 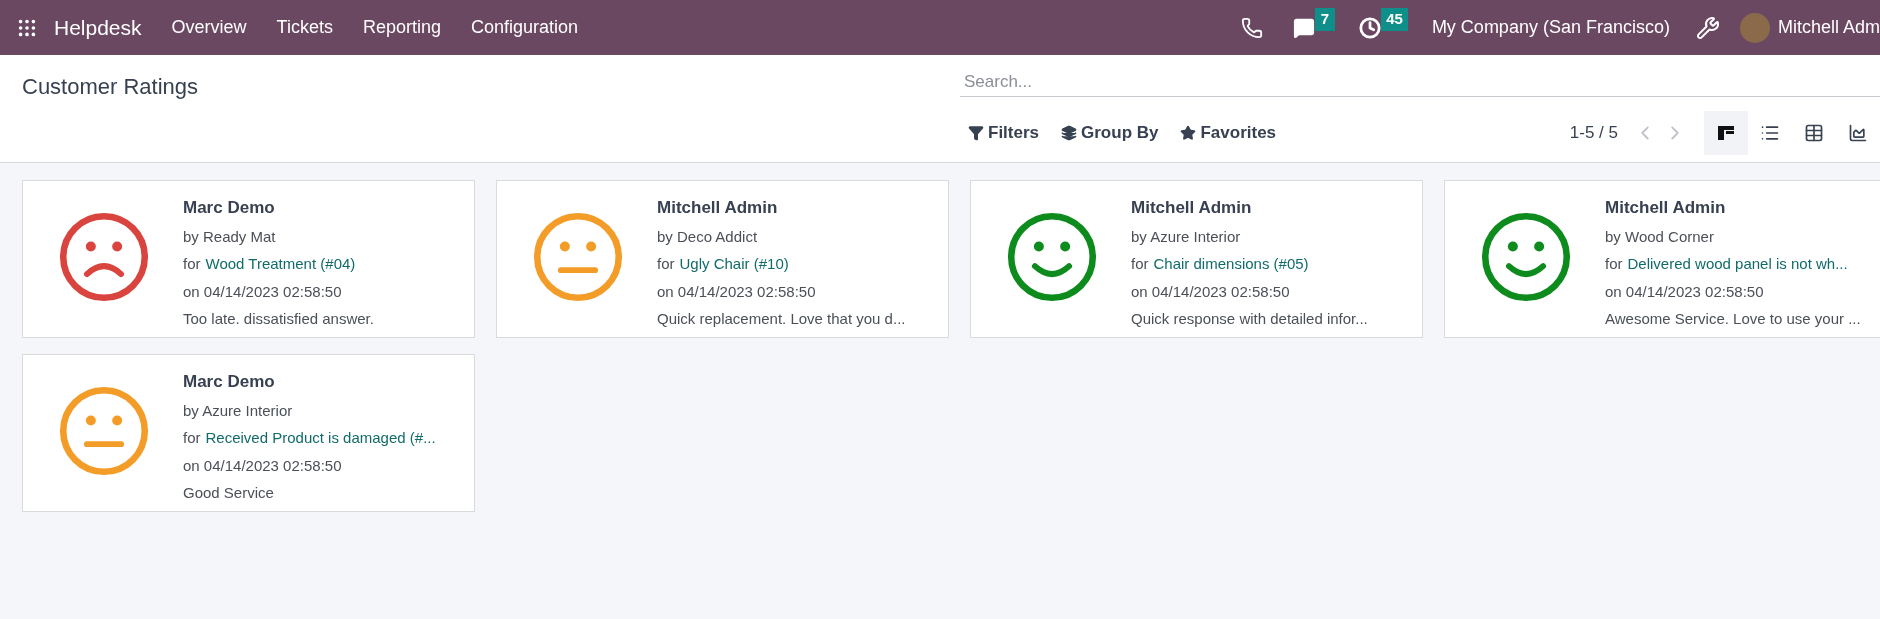 What do you see at coordinates (278, 319) in the screenshot?
I see `feedback-text: Too late. dissatisfied answer.` at bounding box center [278, 319].